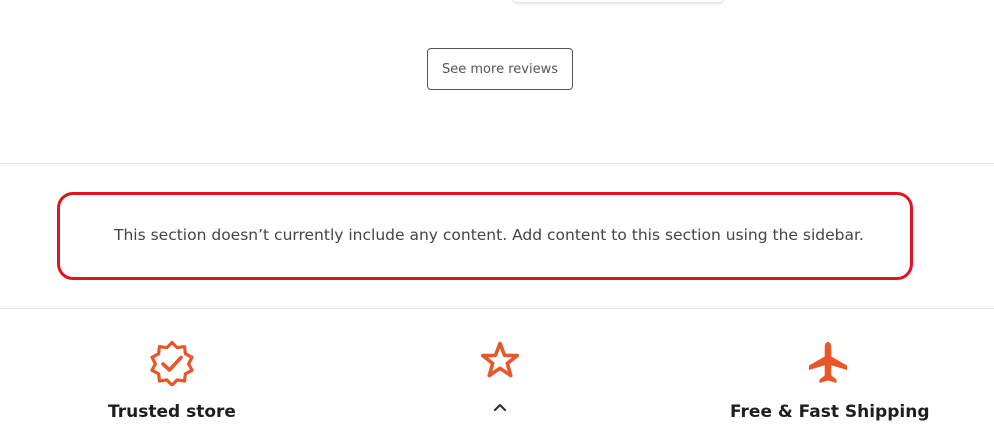  I want to click on feature-shipping: Free & Fast Shipping, so click(830, 381).